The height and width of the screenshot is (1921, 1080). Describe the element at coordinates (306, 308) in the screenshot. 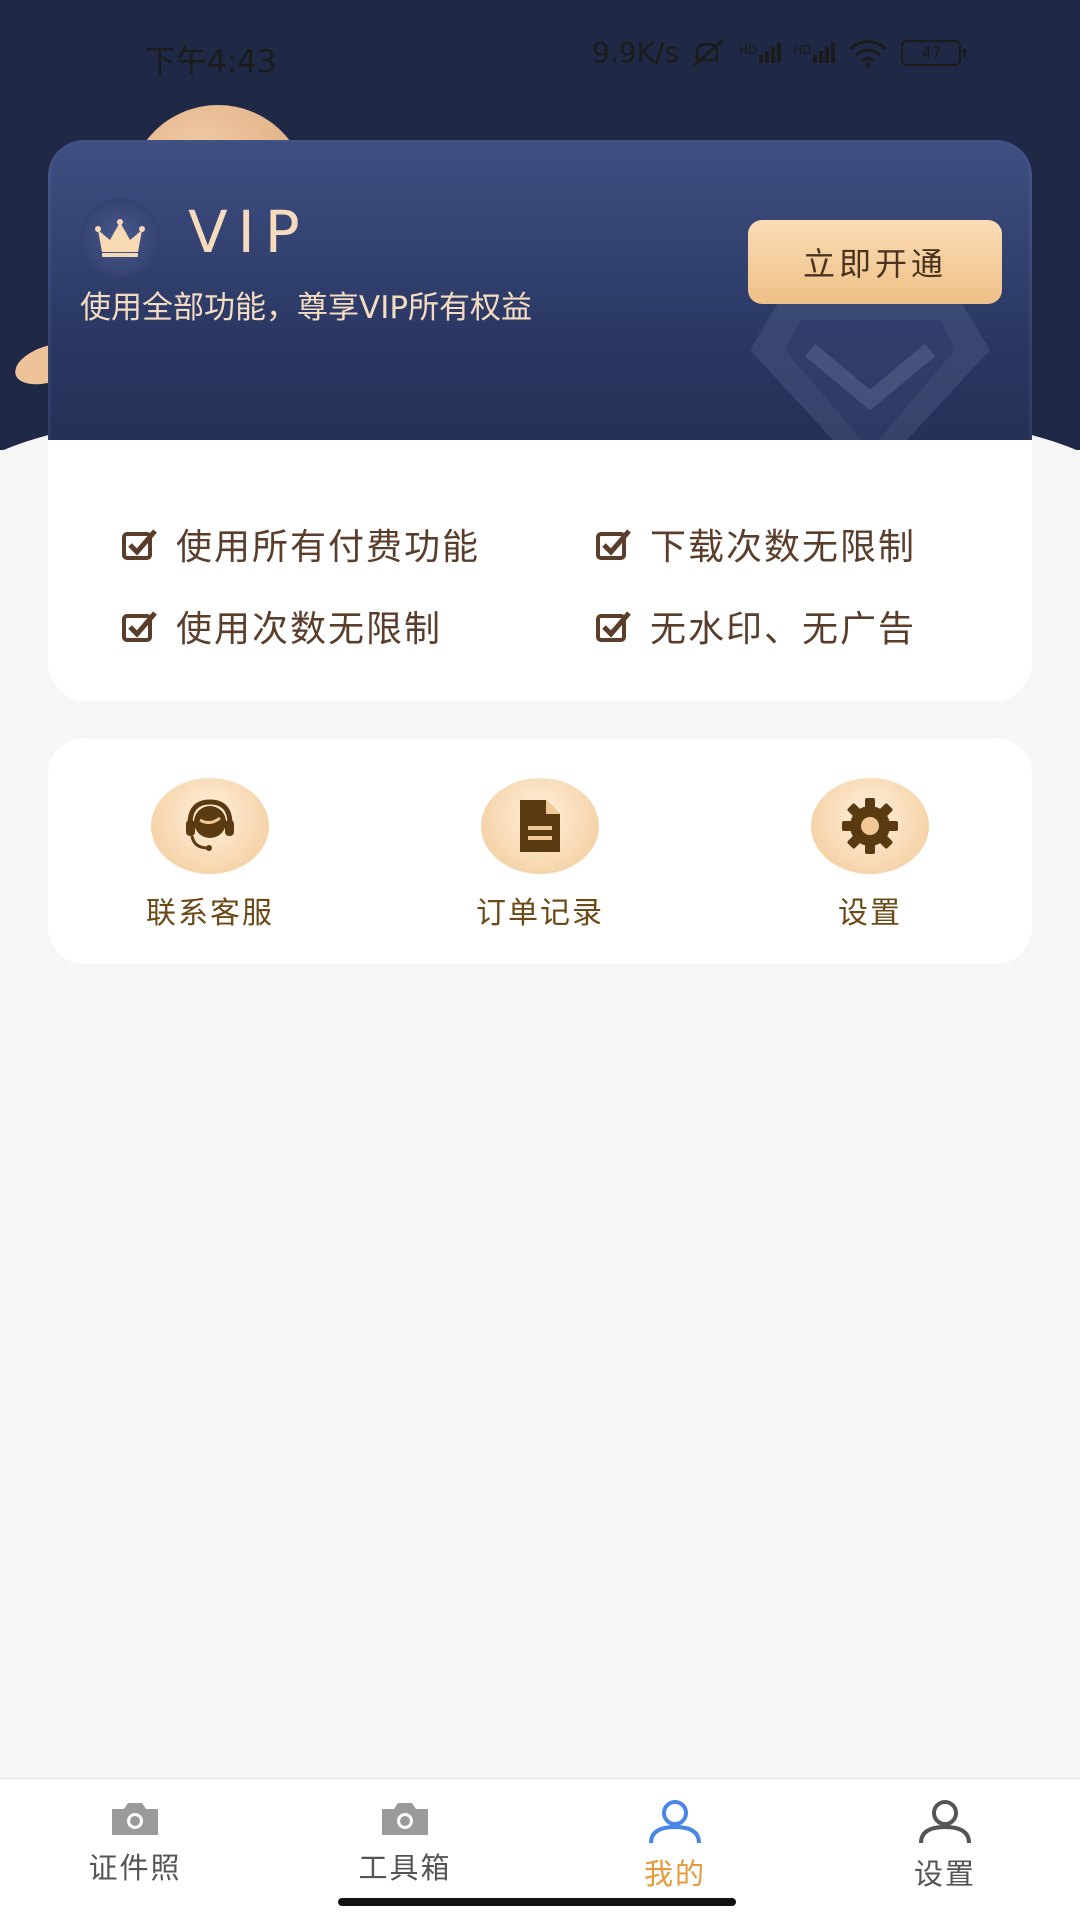

I see `vip-subtitle: 使用全部功能，尊享VIP所有权益` at that location.